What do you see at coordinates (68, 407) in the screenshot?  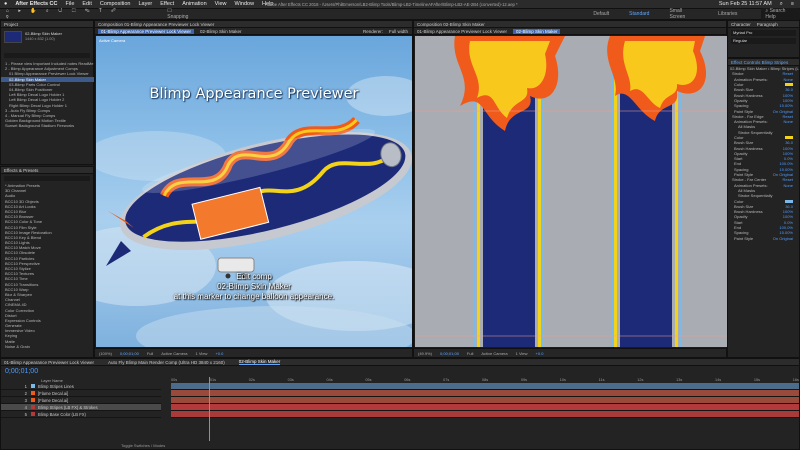 I see `layer-name: Blimp Stripes (LB FX) & Strokes` at bounding box center [68, 407].